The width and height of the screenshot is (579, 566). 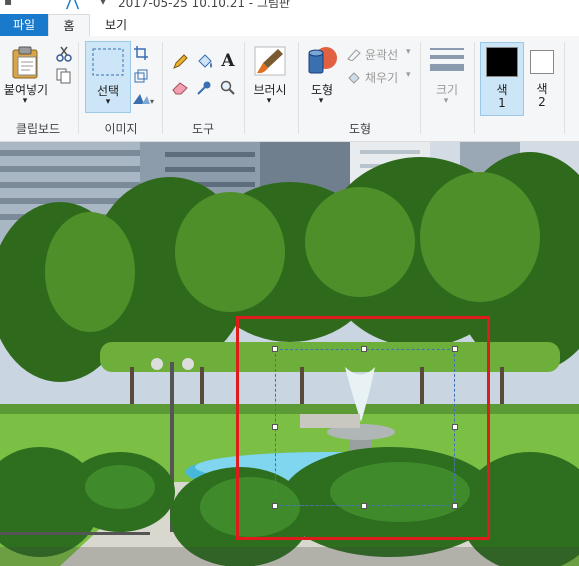 I want to click on tab-file: 파일, so click(x=24, y=25).